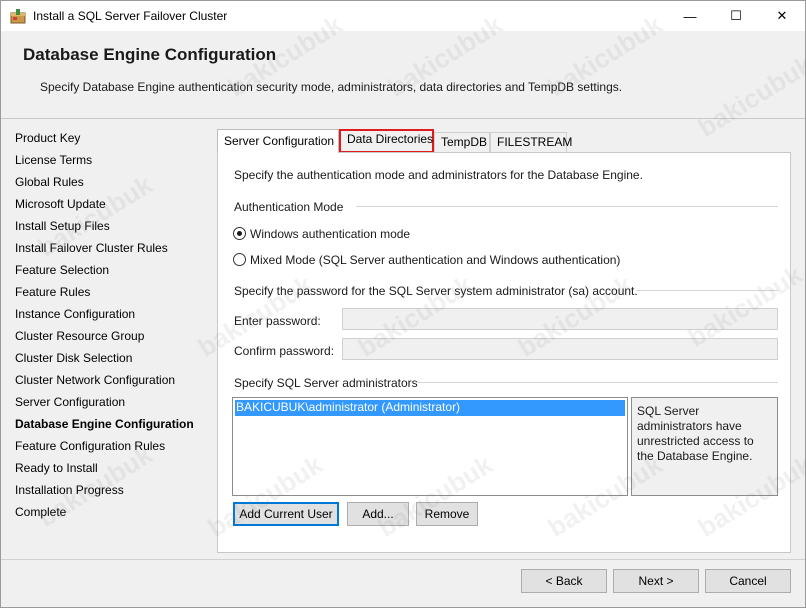 The height and width of the screenshot is (608, 806). What do you see at coordinates (430, 408) in the screenshot?
I see `list-item: BAKICUBUK\administrator (Administrator)` at bounding box center [430, 408].